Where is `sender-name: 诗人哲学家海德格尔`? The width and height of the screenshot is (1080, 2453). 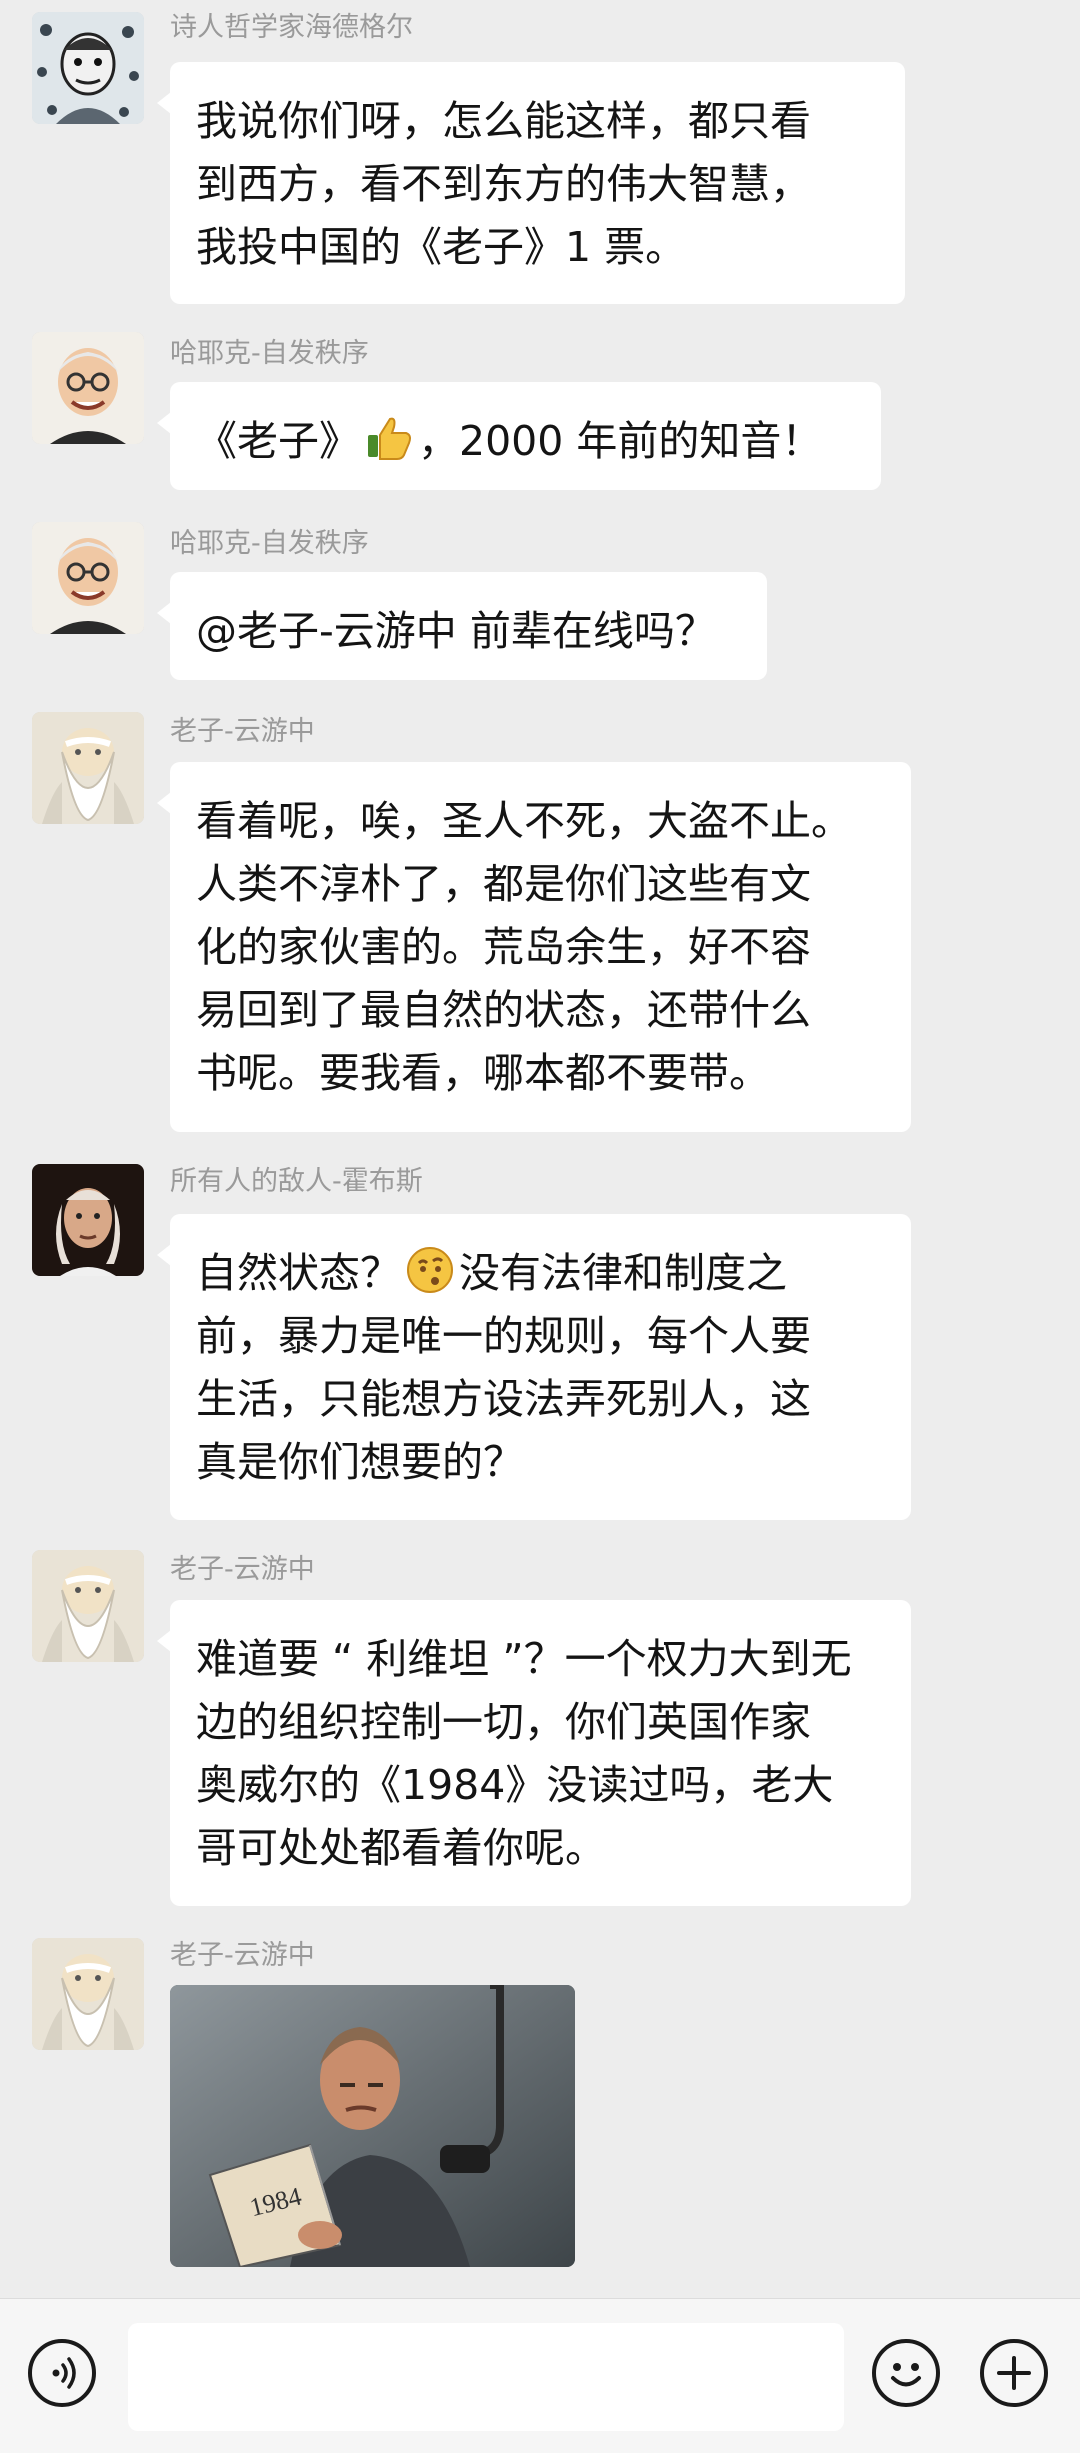 sender-name: 诗人哲学家海德格尔 is located at coordinates (291, 27).